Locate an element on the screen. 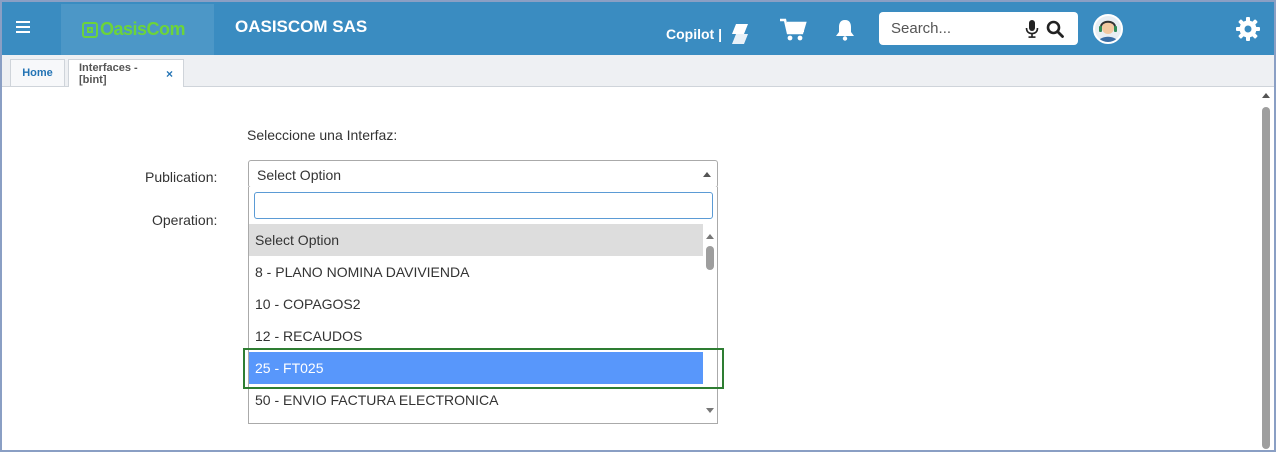 The height and width of the screenshot is (452, 1276). scroll-down-icon is located at coordinates (710, 410).